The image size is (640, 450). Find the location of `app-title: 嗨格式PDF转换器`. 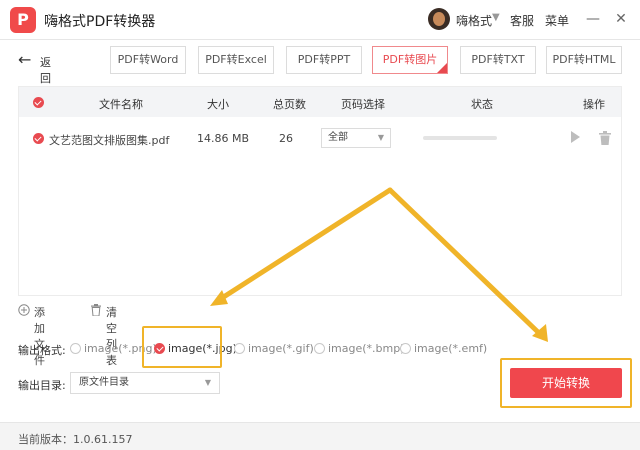

app-title: 嗨格式PDF转换器 is located at coordinates (100, 22).